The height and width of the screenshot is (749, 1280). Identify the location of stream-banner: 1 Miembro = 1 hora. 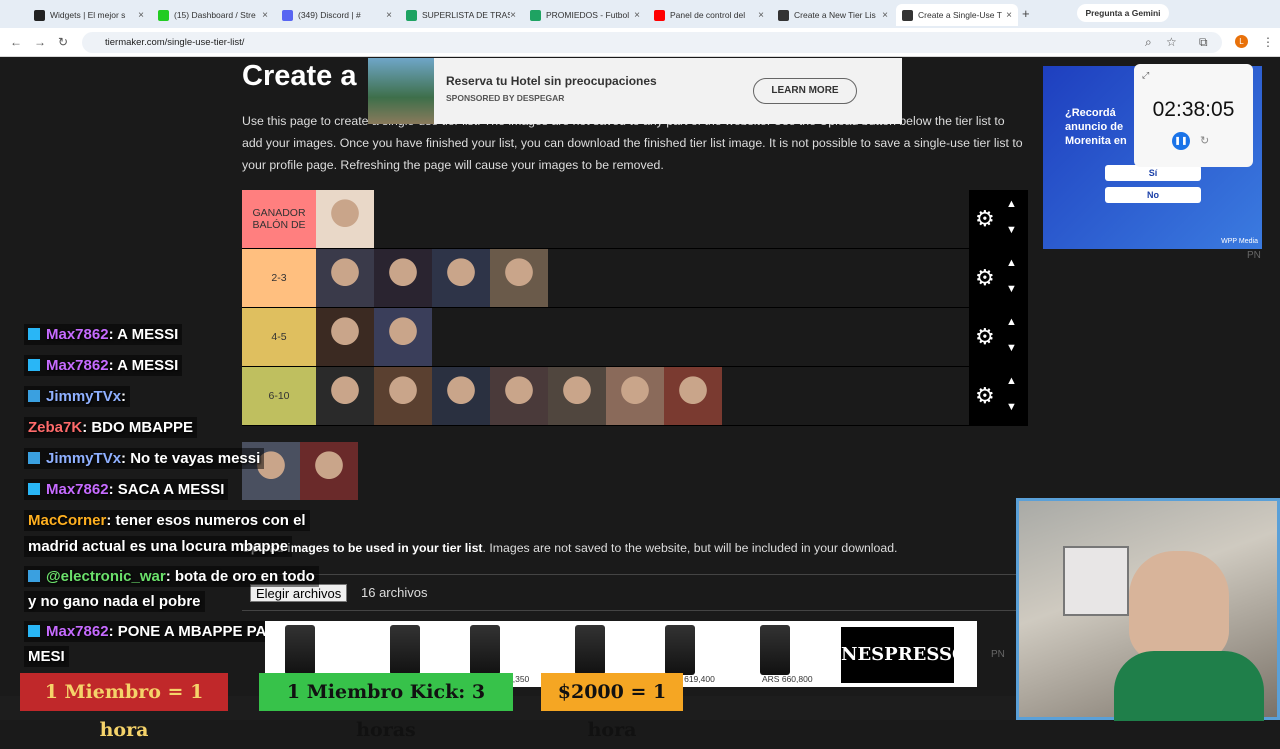
(124, 707).